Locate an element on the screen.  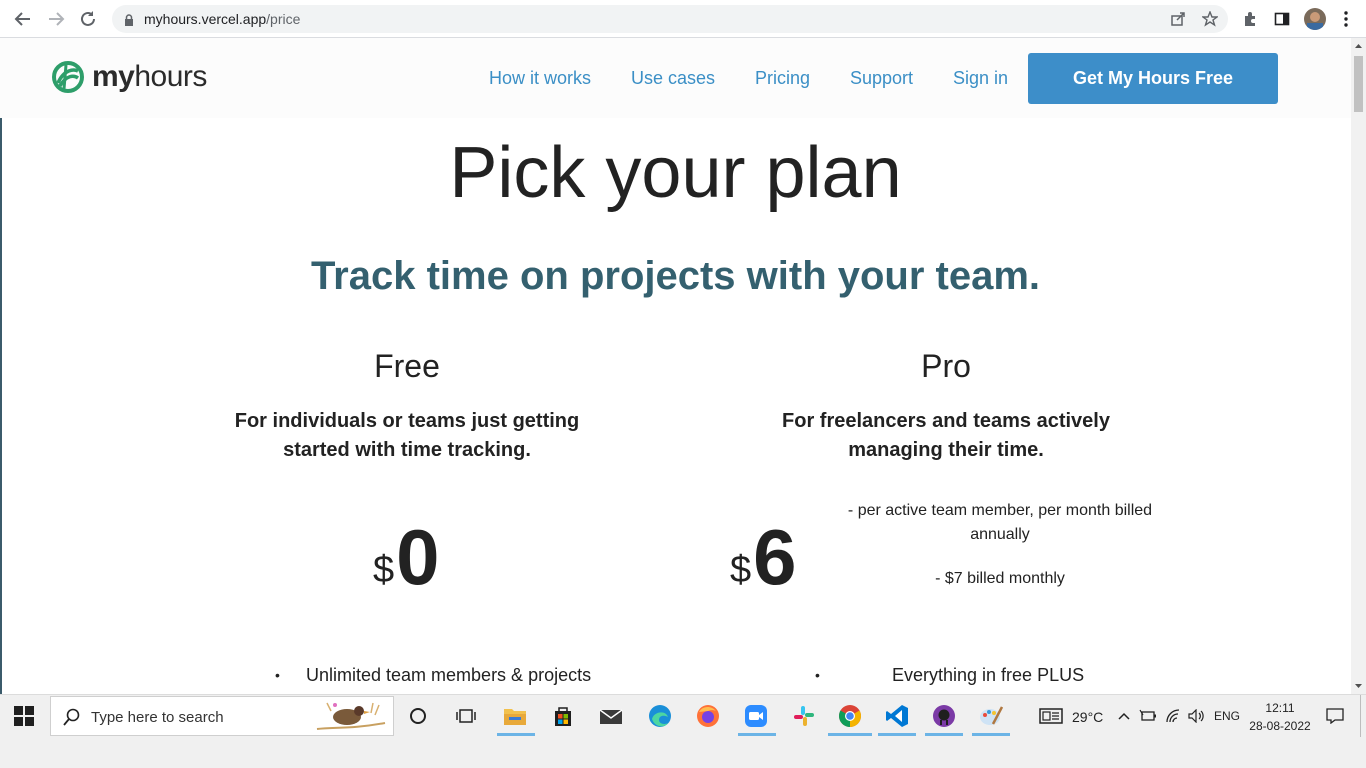
scroll-up-icon is located at coordinates (1358, 46).